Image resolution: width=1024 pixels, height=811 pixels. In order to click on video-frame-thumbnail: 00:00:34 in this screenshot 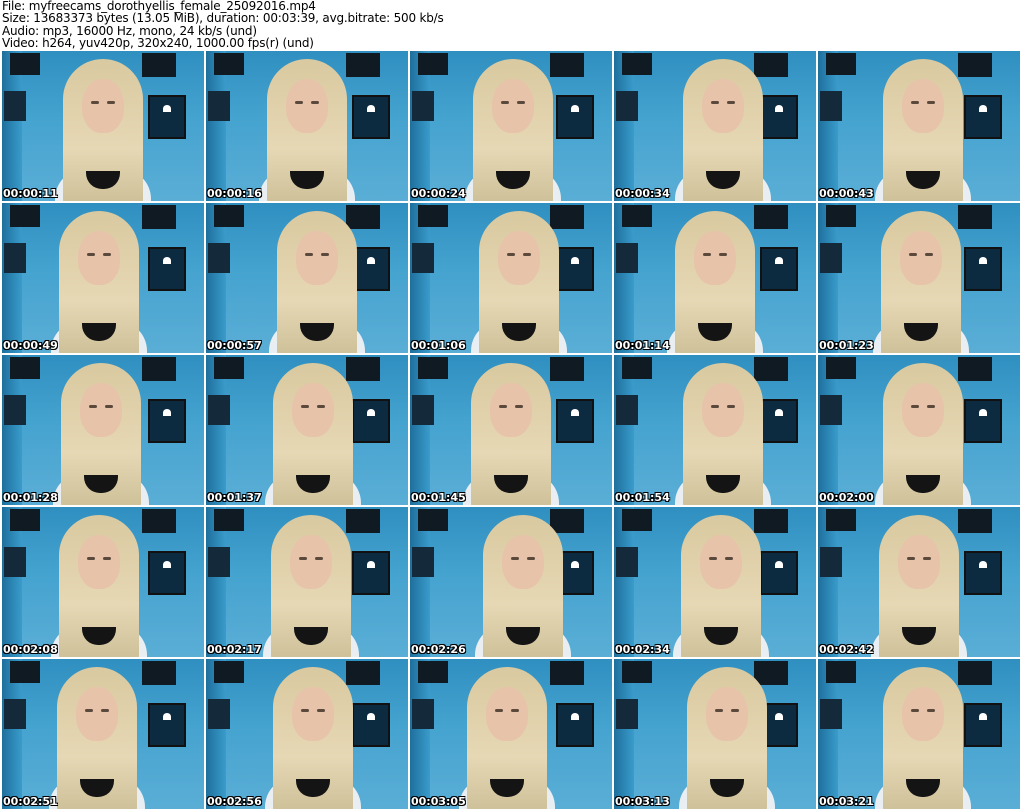, I will do `click(715, 126)`.